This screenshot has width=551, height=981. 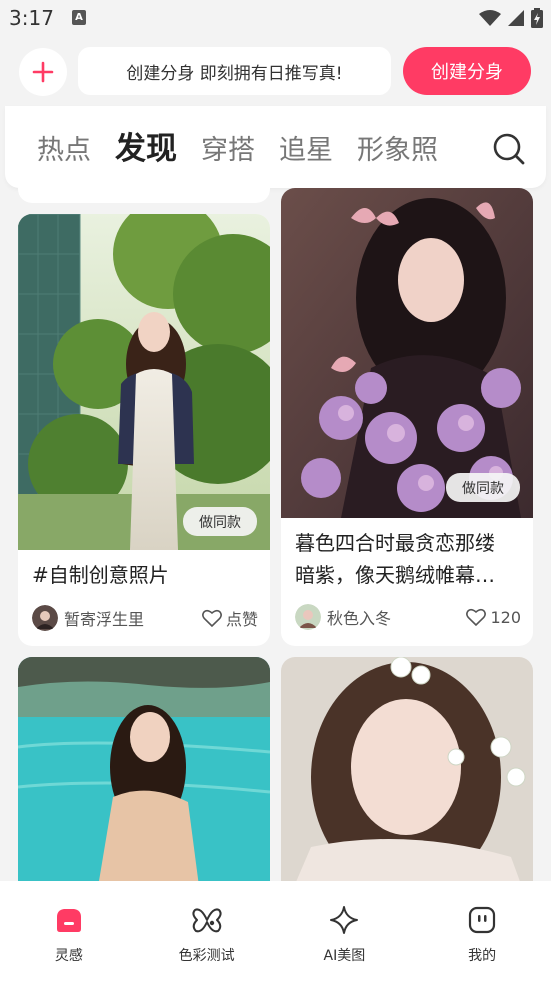 I want to click on sparkle-icon, so click(x=344, y=920).